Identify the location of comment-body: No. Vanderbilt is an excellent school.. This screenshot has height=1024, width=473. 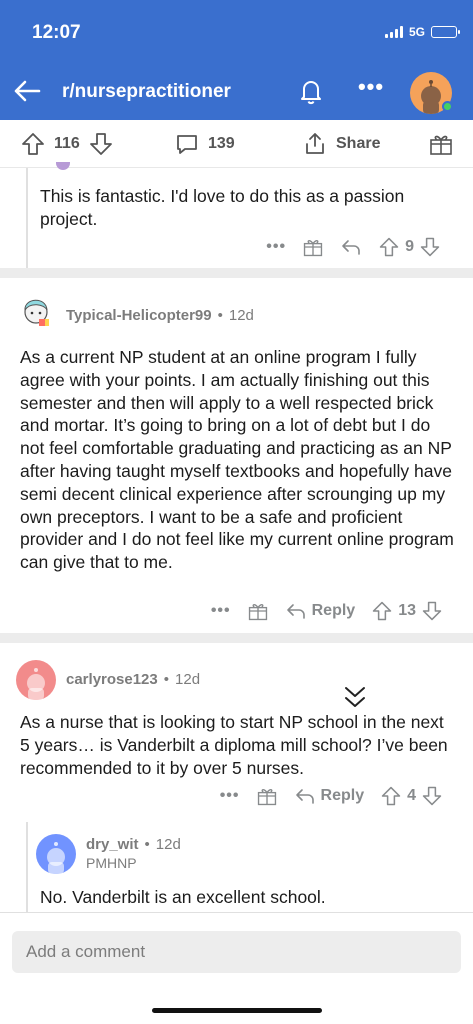
(183, 897).